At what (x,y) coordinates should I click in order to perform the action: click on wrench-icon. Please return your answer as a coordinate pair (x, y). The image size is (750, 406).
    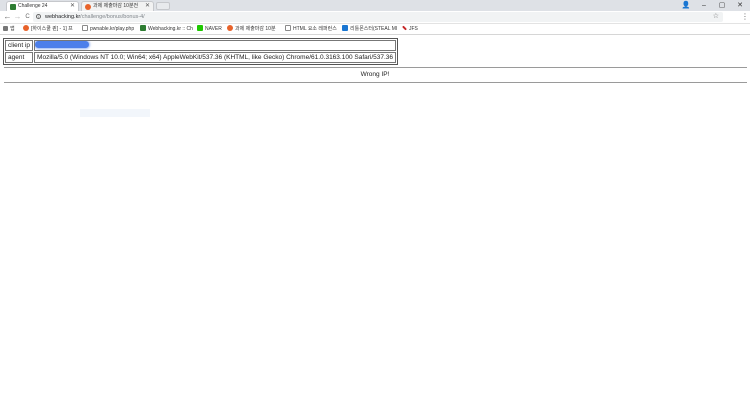
    Looking at the image, I should click on (404, 28).